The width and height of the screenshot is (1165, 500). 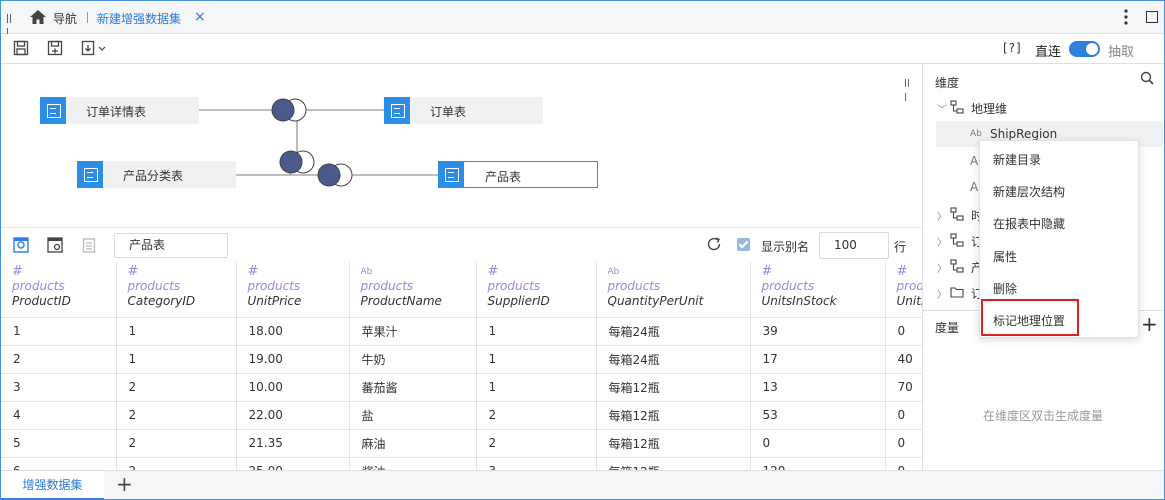 I want to click on row-count-input: 100, so click(x=854, y=245).